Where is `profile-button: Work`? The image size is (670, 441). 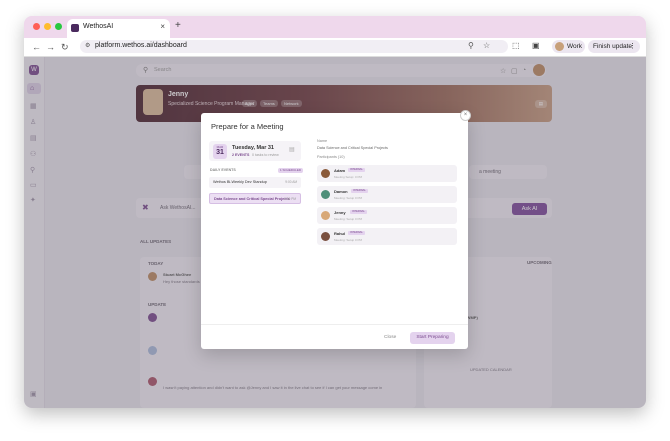 profile-button: Work is located at coordinates (568, 46).